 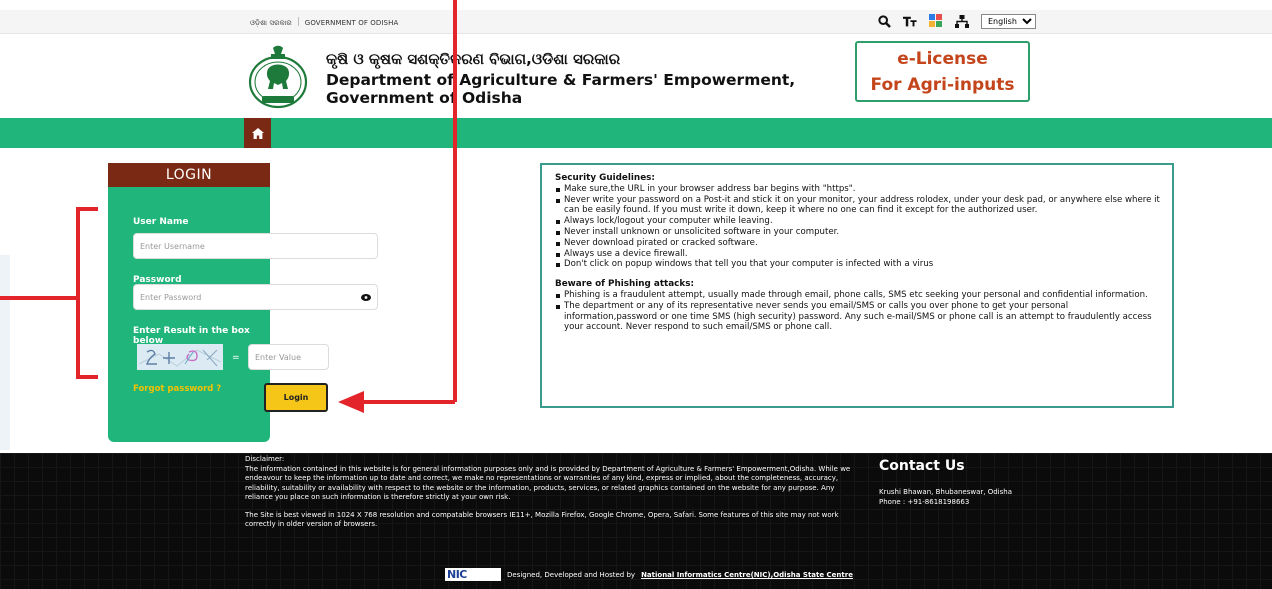 What do you see at coordinates (236, 358) in the screenshot?
I see `captcha-equals: =` at bounding box center [236, 358].